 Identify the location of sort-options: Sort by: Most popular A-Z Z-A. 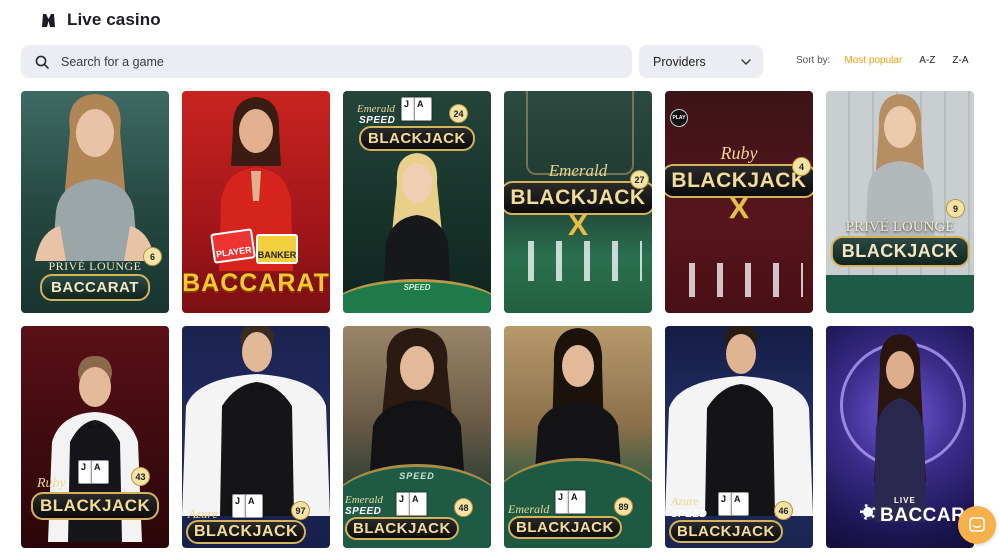
(882, 60).